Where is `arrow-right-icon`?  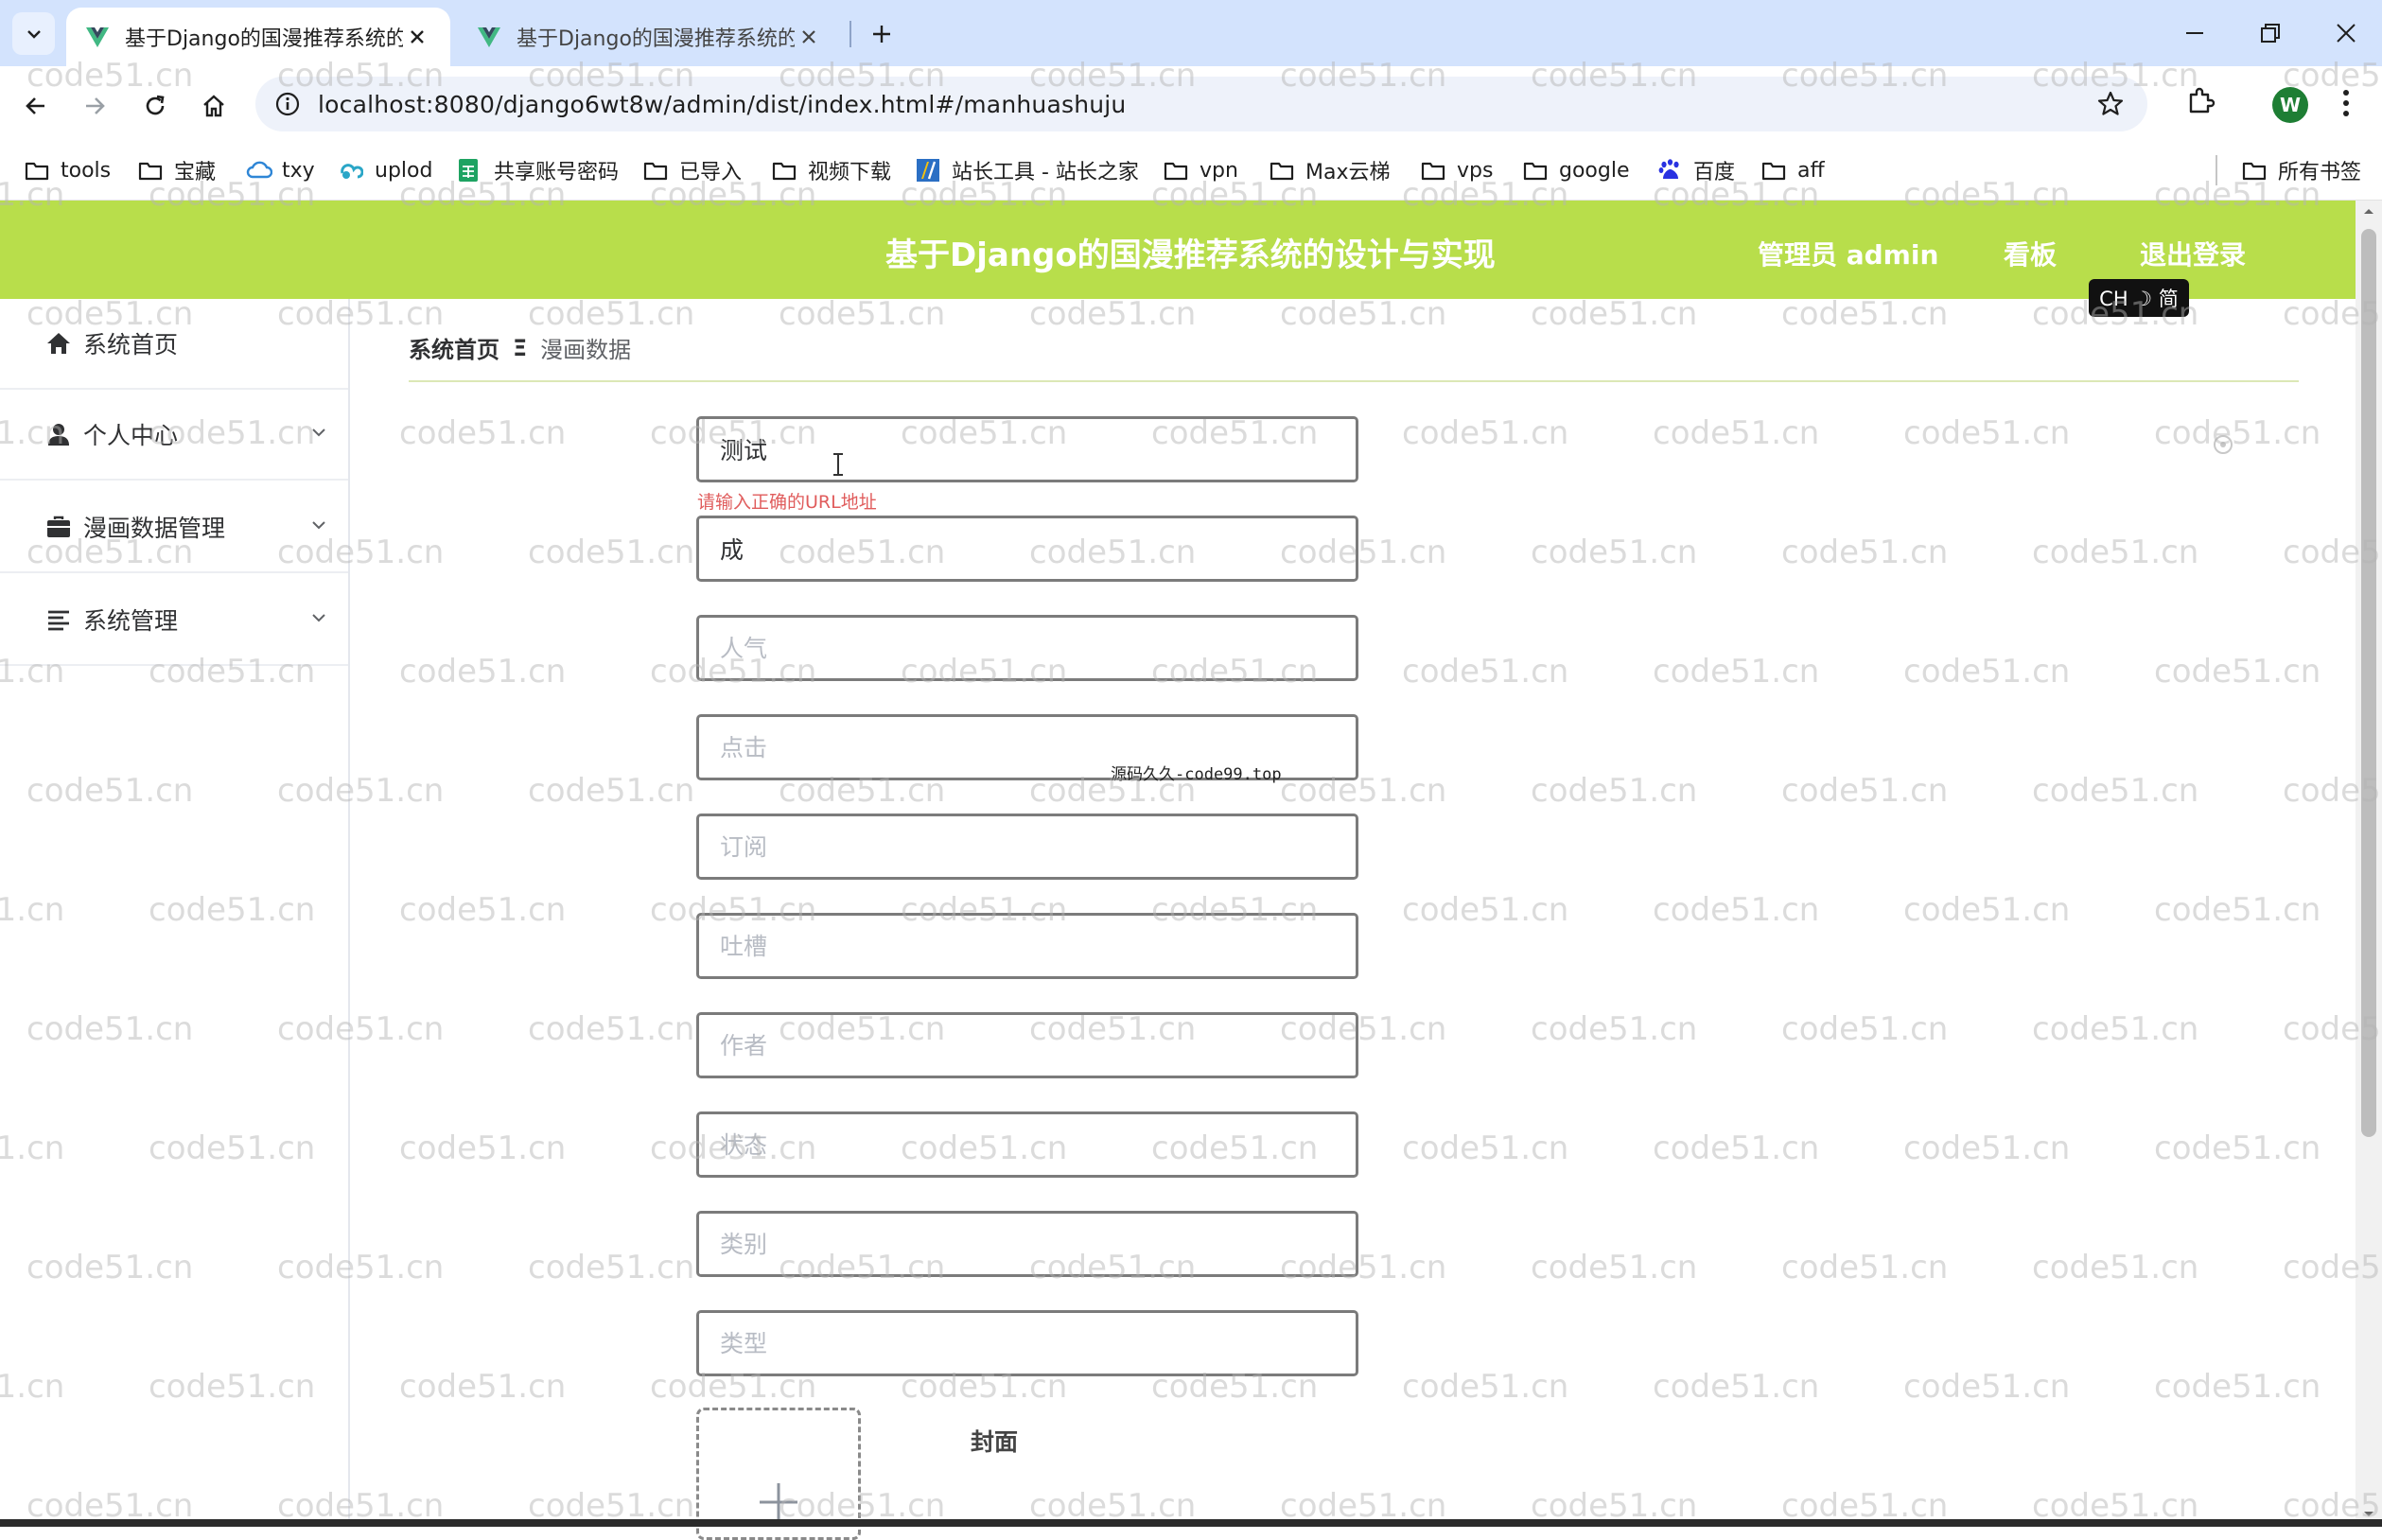 arrow-right-icon is located at coordinates (95, 106).